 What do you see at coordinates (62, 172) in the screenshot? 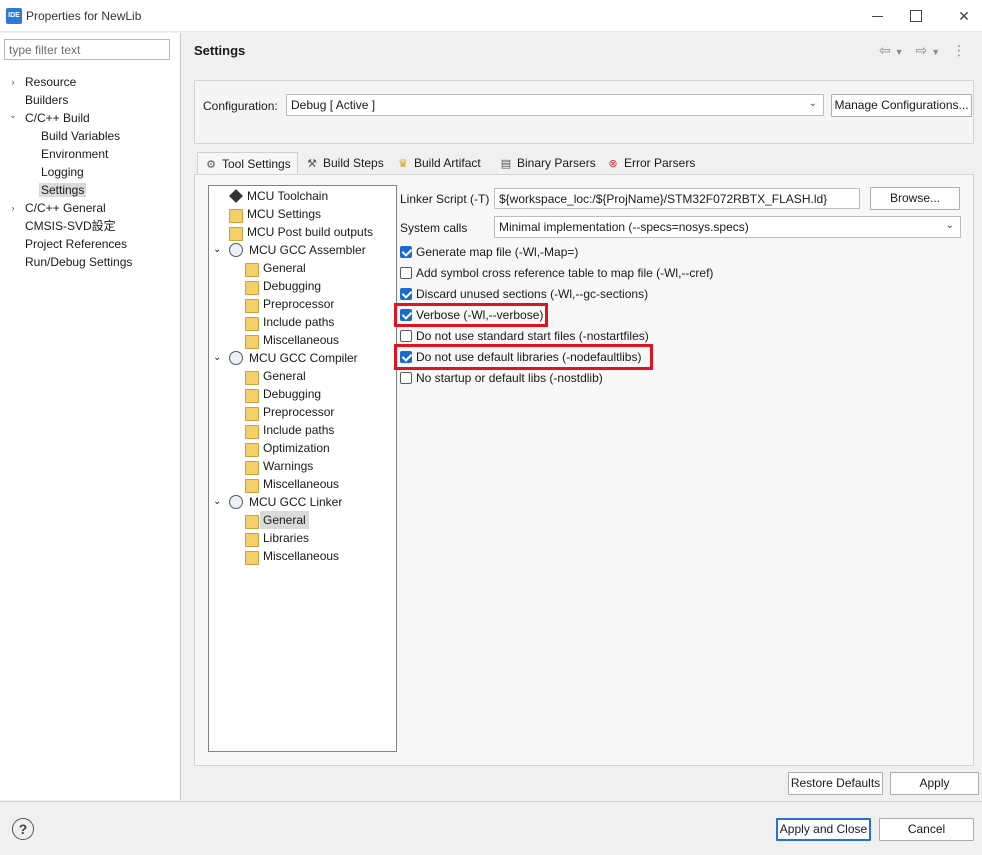
I see `nav-item-logging: Logging` at bounding box center [62, 172].